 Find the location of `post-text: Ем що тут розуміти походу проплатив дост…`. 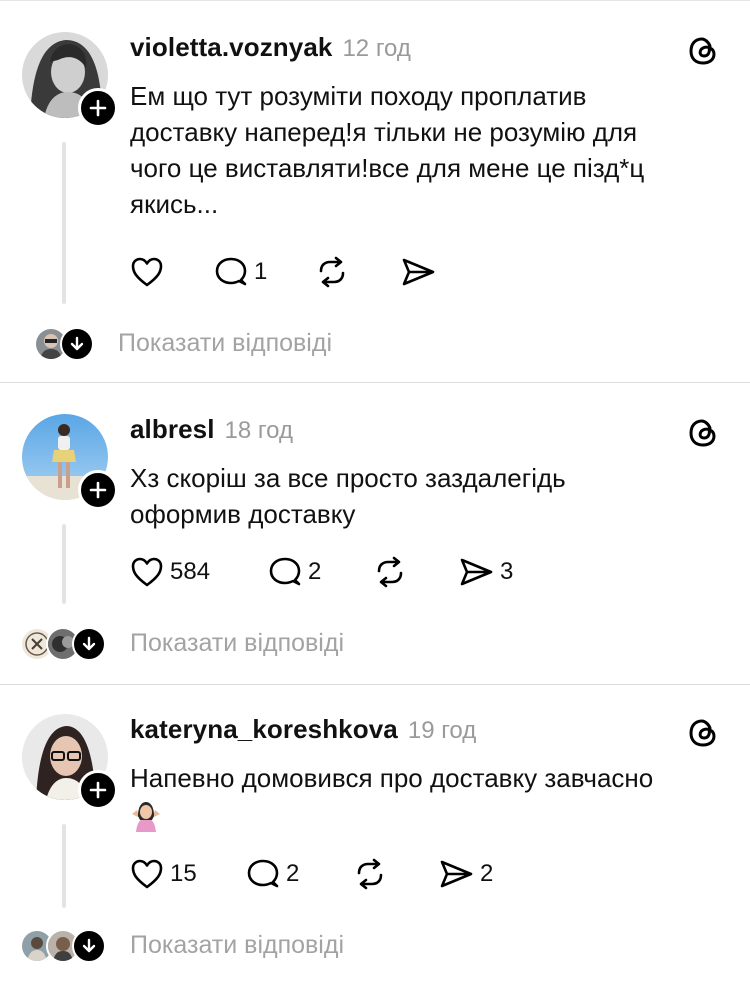

post-text: Ем що тут розуміти походу проплатив дост… is located at coordinates (430, 150).